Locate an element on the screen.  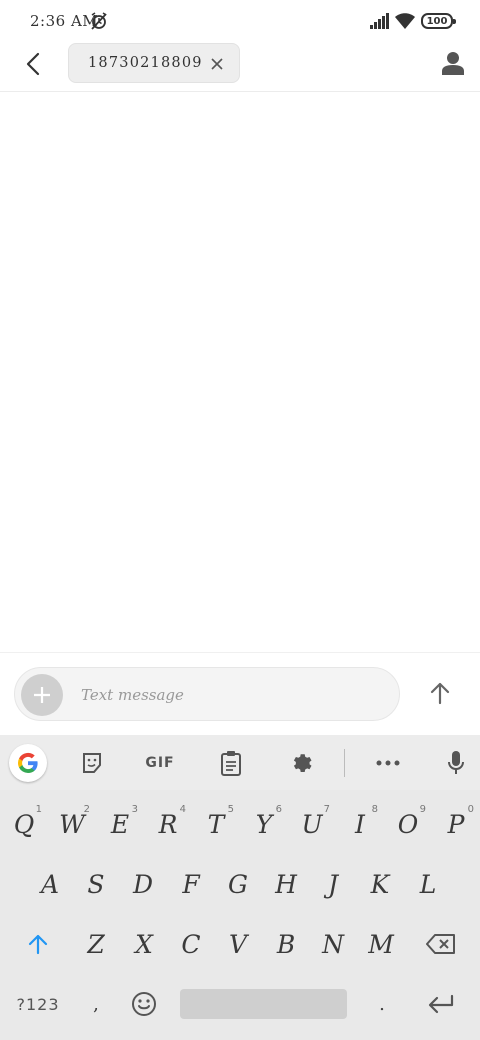
compose-box is located at coordinates (207, 694).